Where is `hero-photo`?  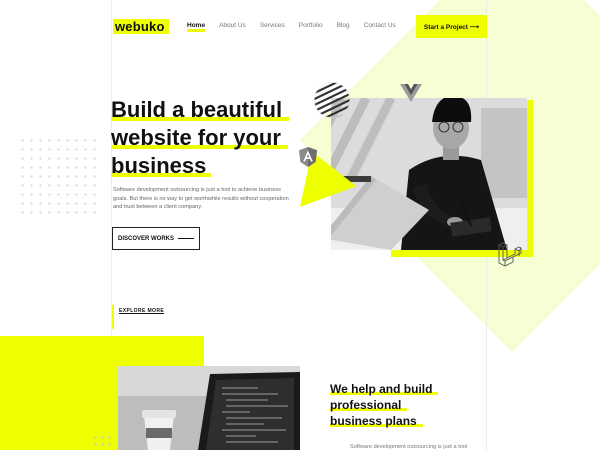 hero-photo is located at coordinates (429, 174).